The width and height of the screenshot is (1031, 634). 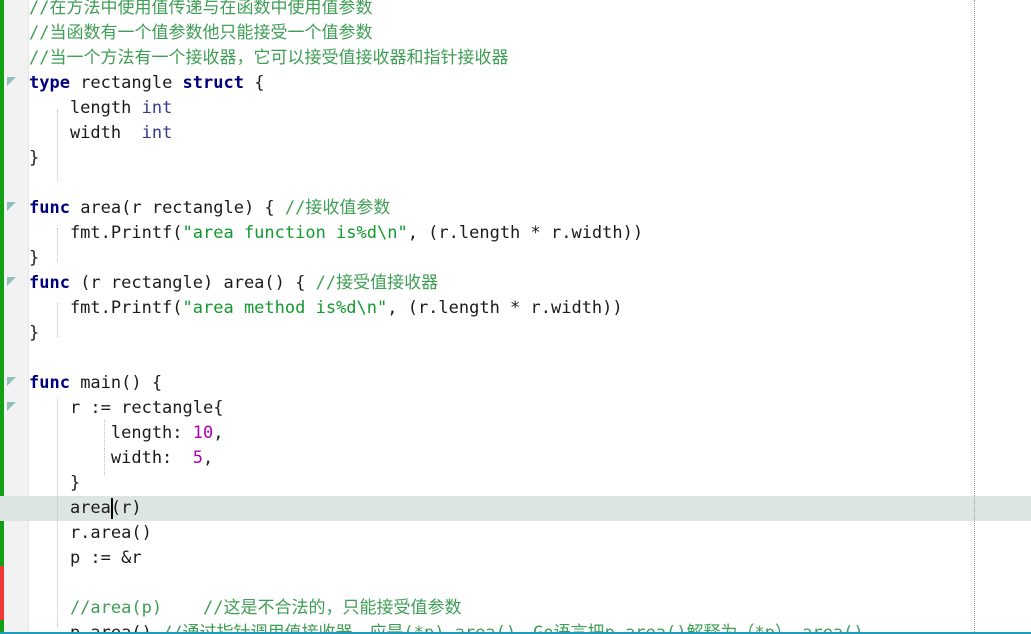 I want to click on code-token-str: "area method is%d\n", so click(x=285, y=308).